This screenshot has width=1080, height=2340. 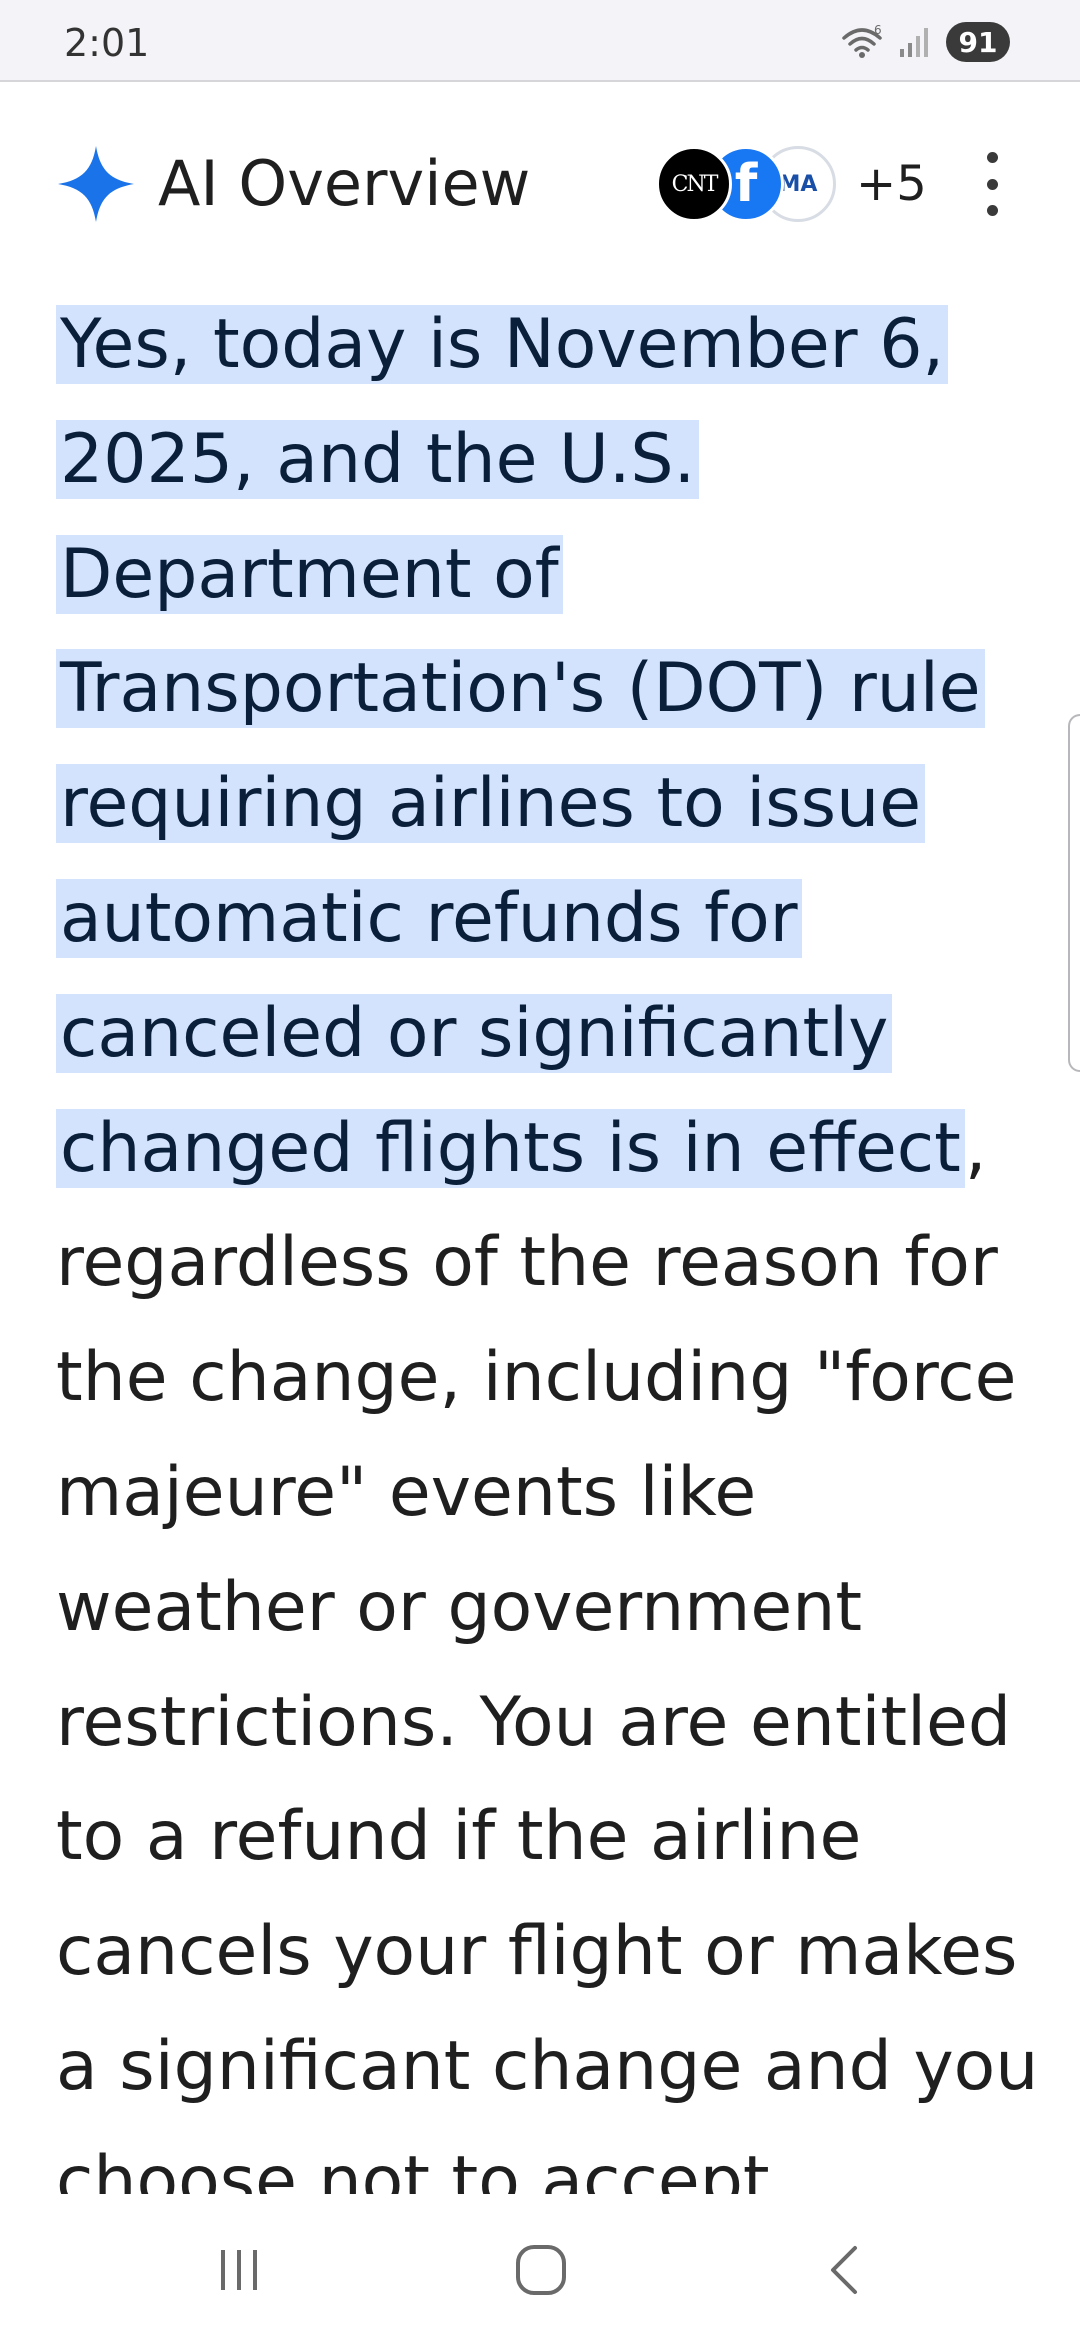 What do you see at coordinates (107, 43) in the screenshot?
I see `status-time: 2:01` at bounding box center [107, 43].